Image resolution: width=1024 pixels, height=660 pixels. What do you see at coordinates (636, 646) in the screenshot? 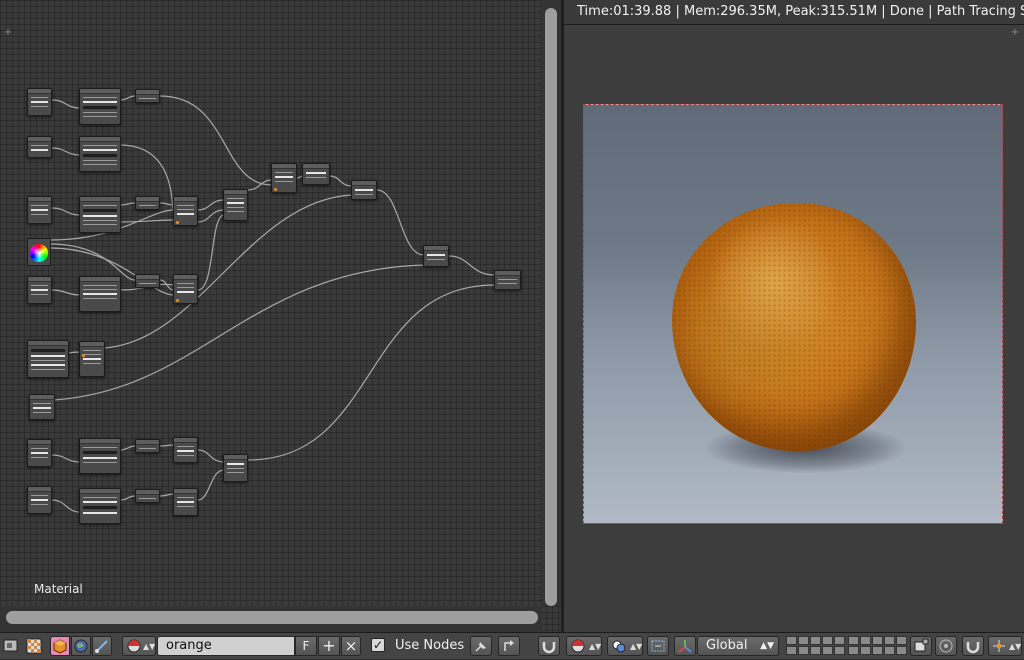
I see `pivot-arrows-icon: ▲▼` at bounding box center [636, 646].